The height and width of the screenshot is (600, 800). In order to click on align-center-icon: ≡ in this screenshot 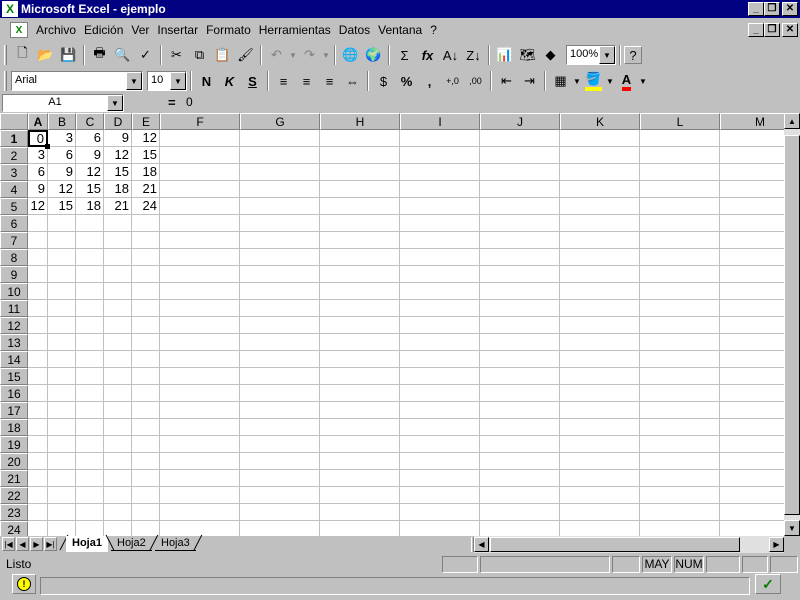, I will do `click(306, 81)`.